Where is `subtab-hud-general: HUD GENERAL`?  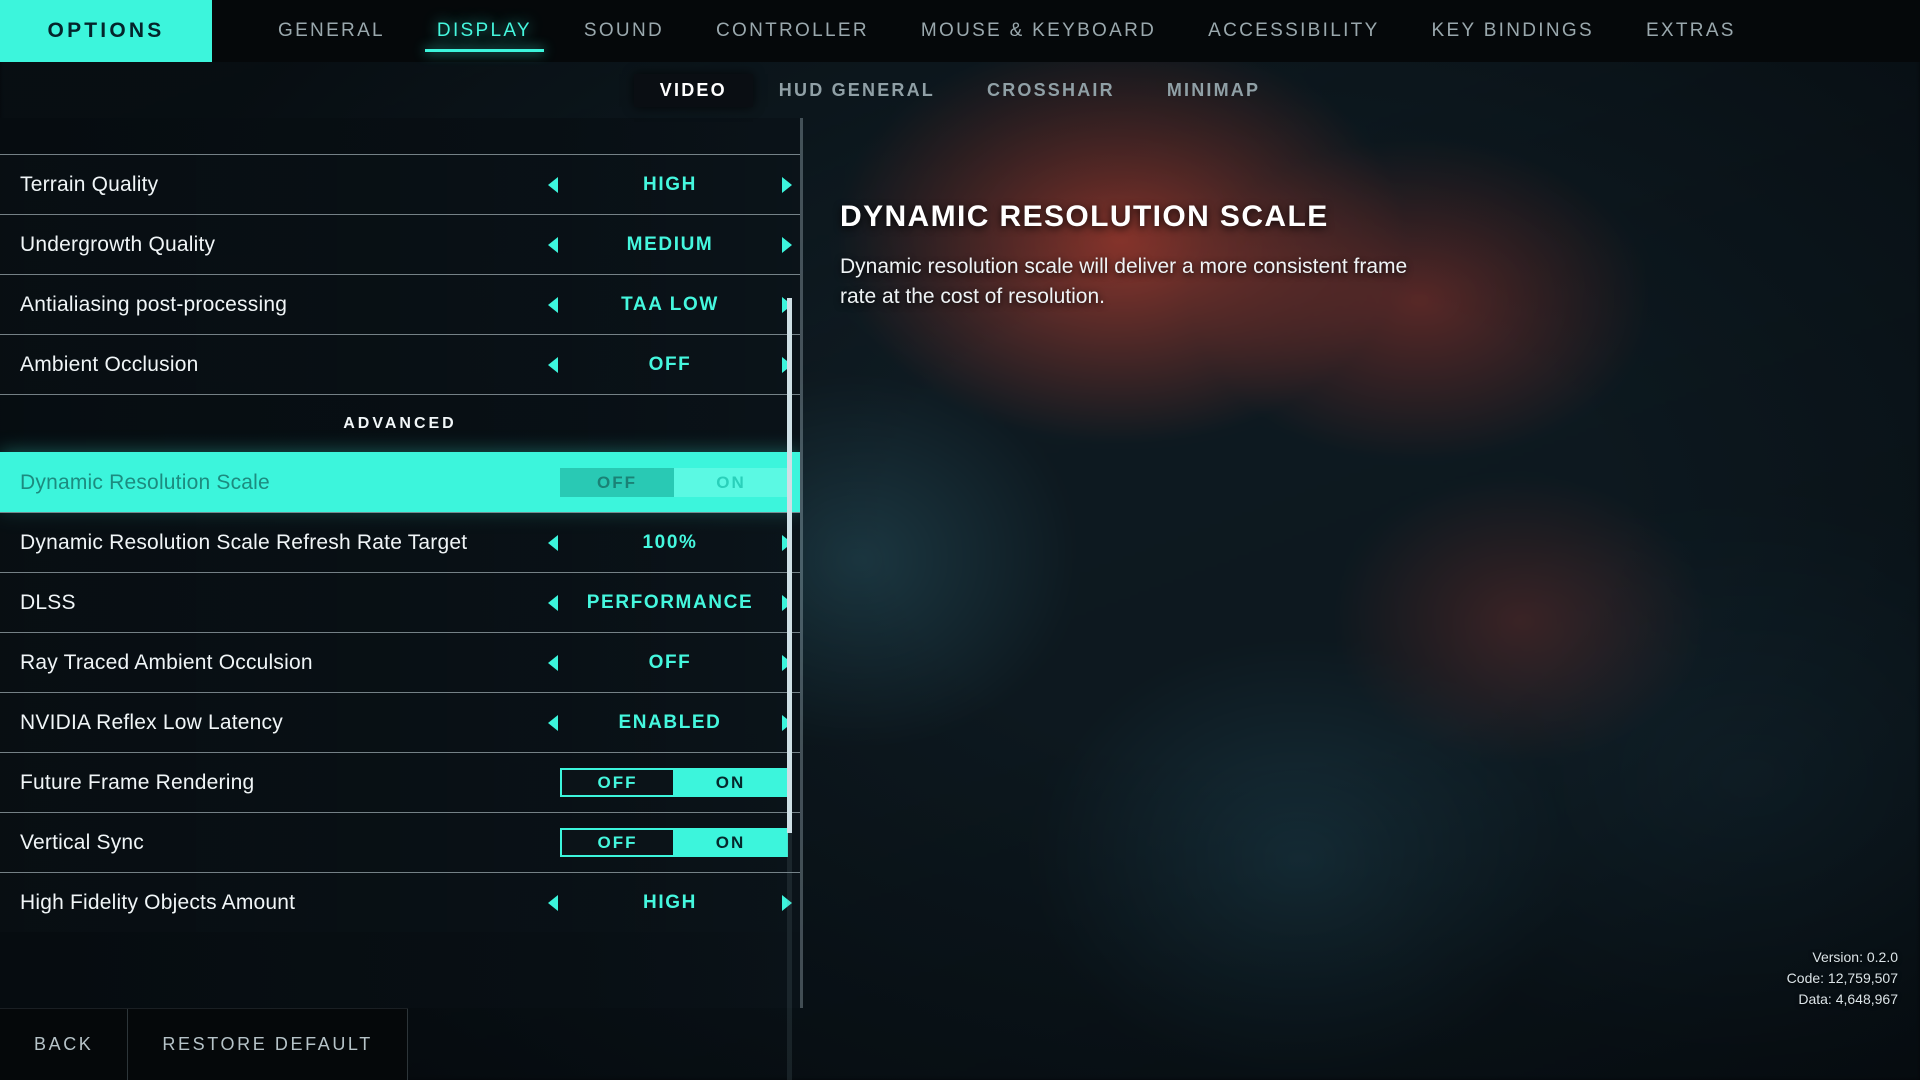 subtab-hud-general: HUD GENERAL is located at coordinates (857, 90).